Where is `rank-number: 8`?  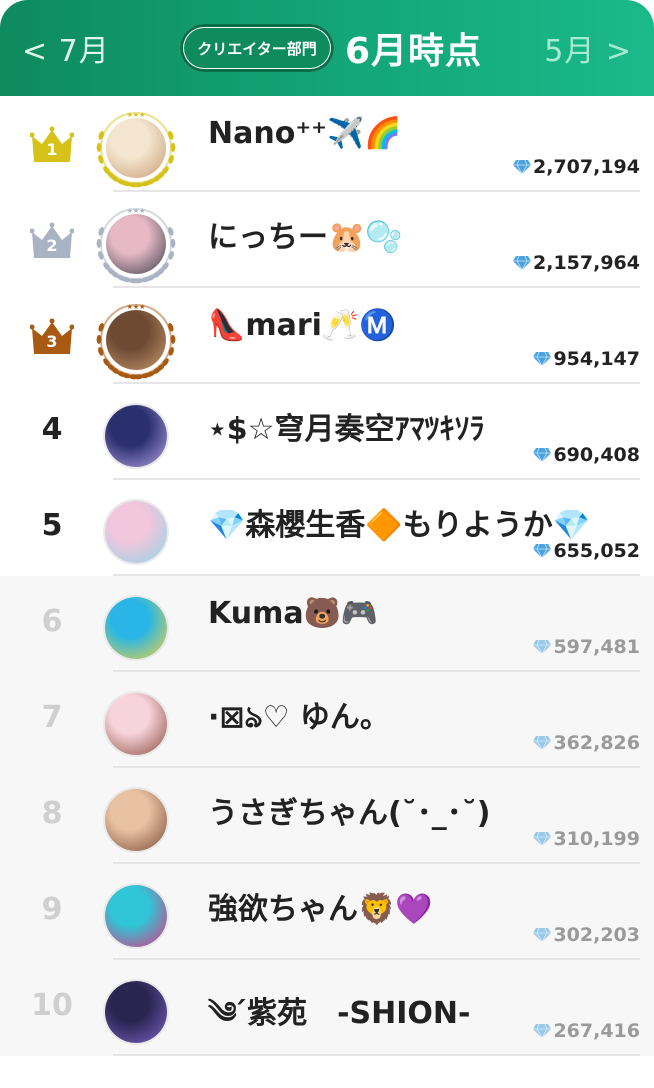
rank-number: 8 is located at coordinates (52, 813).